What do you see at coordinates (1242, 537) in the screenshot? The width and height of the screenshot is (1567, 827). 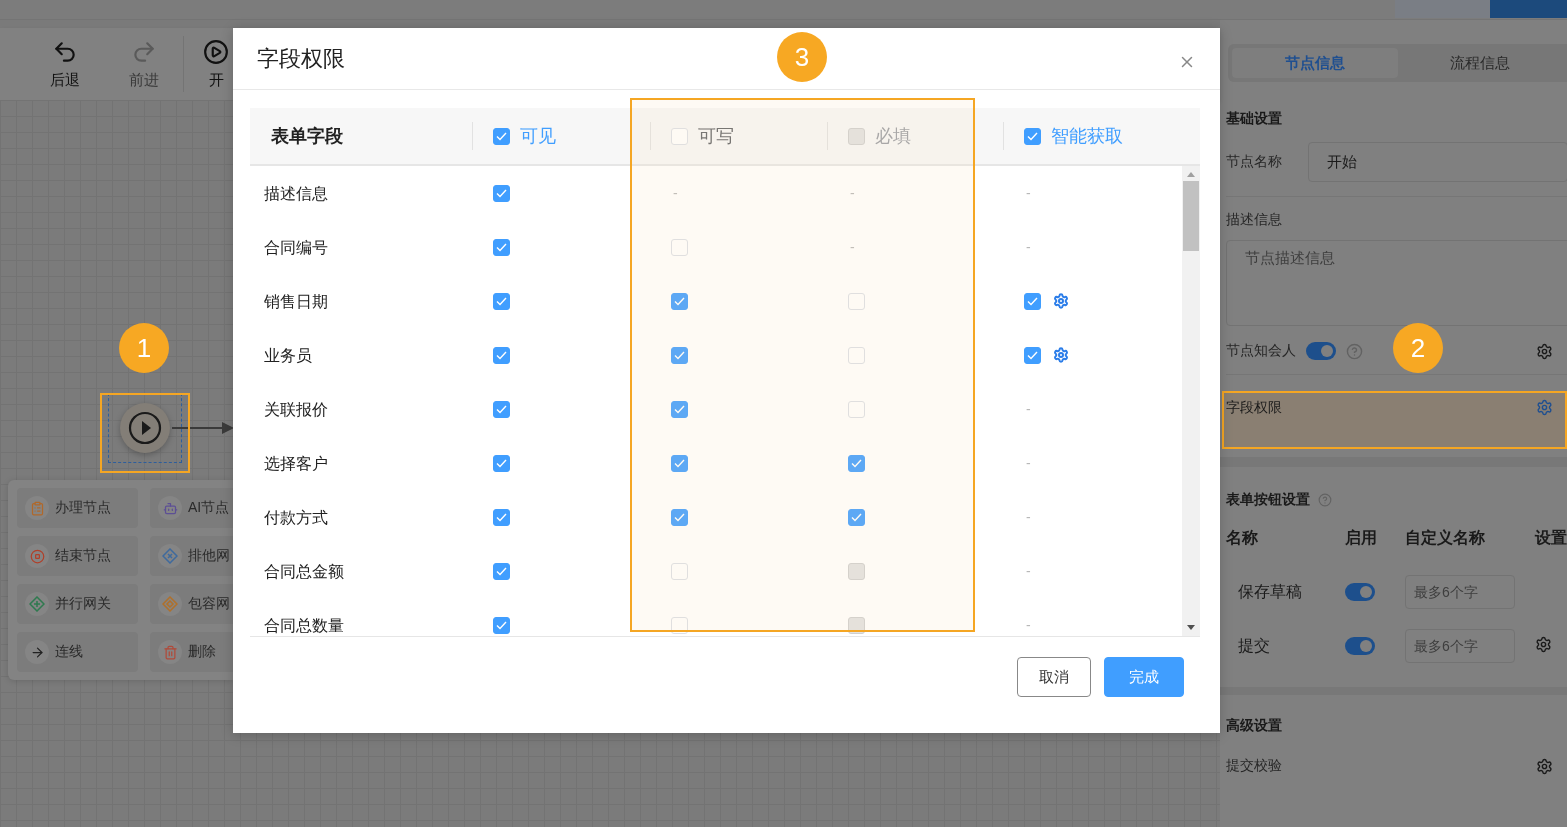 I see `column-header: 名称` at bounding box center [1242, 537].